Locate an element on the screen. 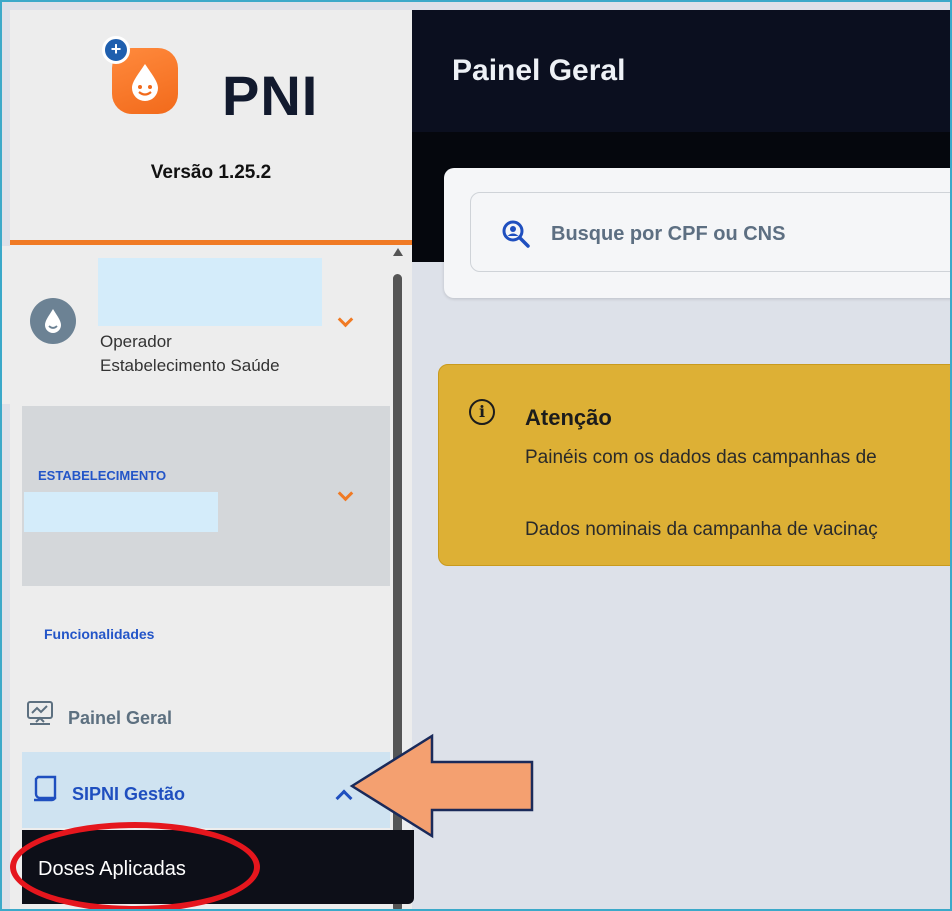 The image size is (952, 911). redacted-user-name is located at coordinates (210, 292).